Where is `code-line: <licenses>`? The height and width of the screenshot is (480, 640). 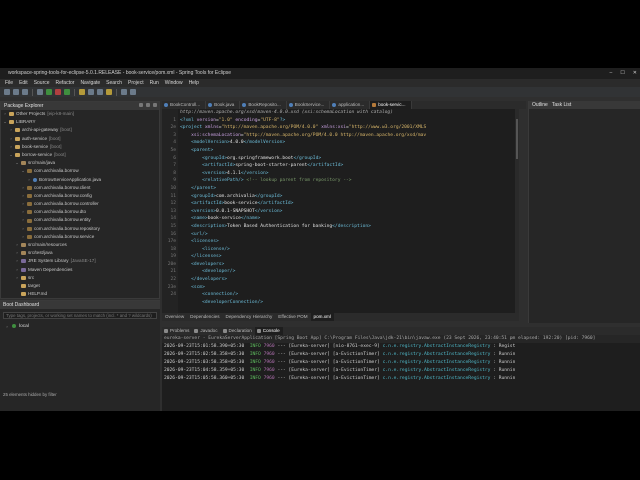
code-line: <licenses> is located at coordinates (349, 242).